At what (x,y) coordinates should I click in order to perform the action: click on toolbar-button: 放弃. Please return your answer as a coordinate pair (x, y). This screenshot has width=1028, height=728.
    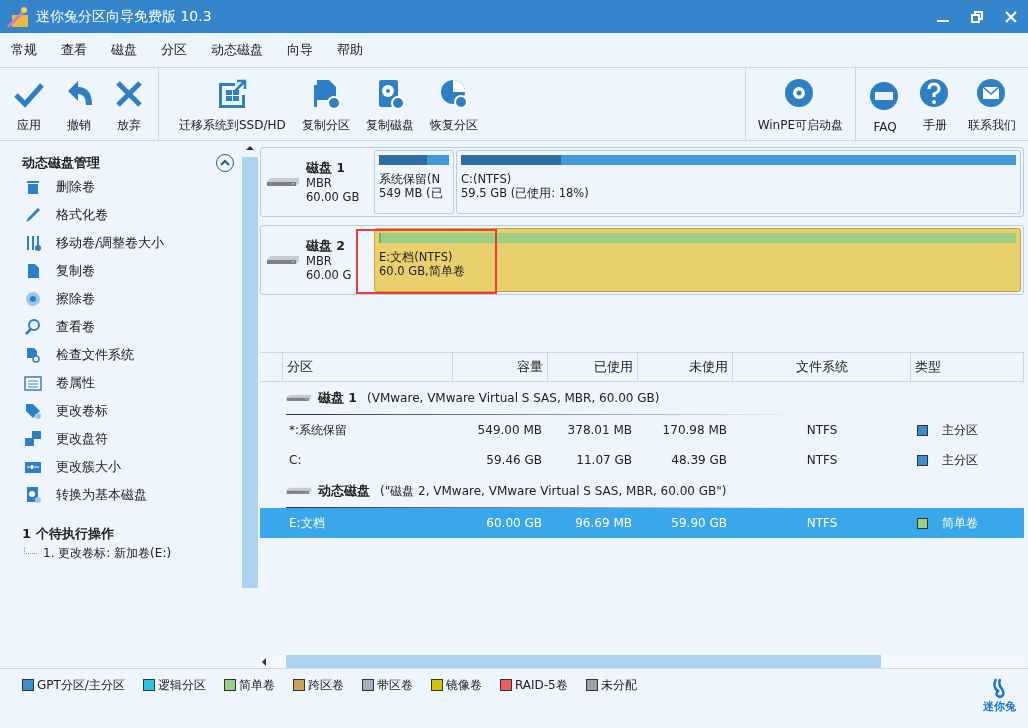
    Looking at the image, I should click on (129, 105).